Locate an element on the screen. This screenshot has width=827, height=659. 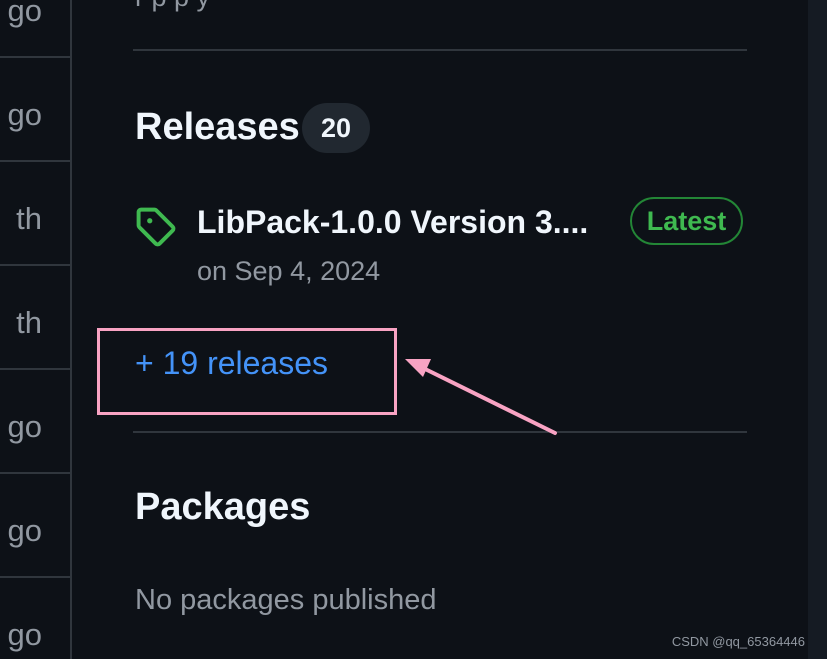
annotation-arrow-icon is located at coordinates (481, 397).